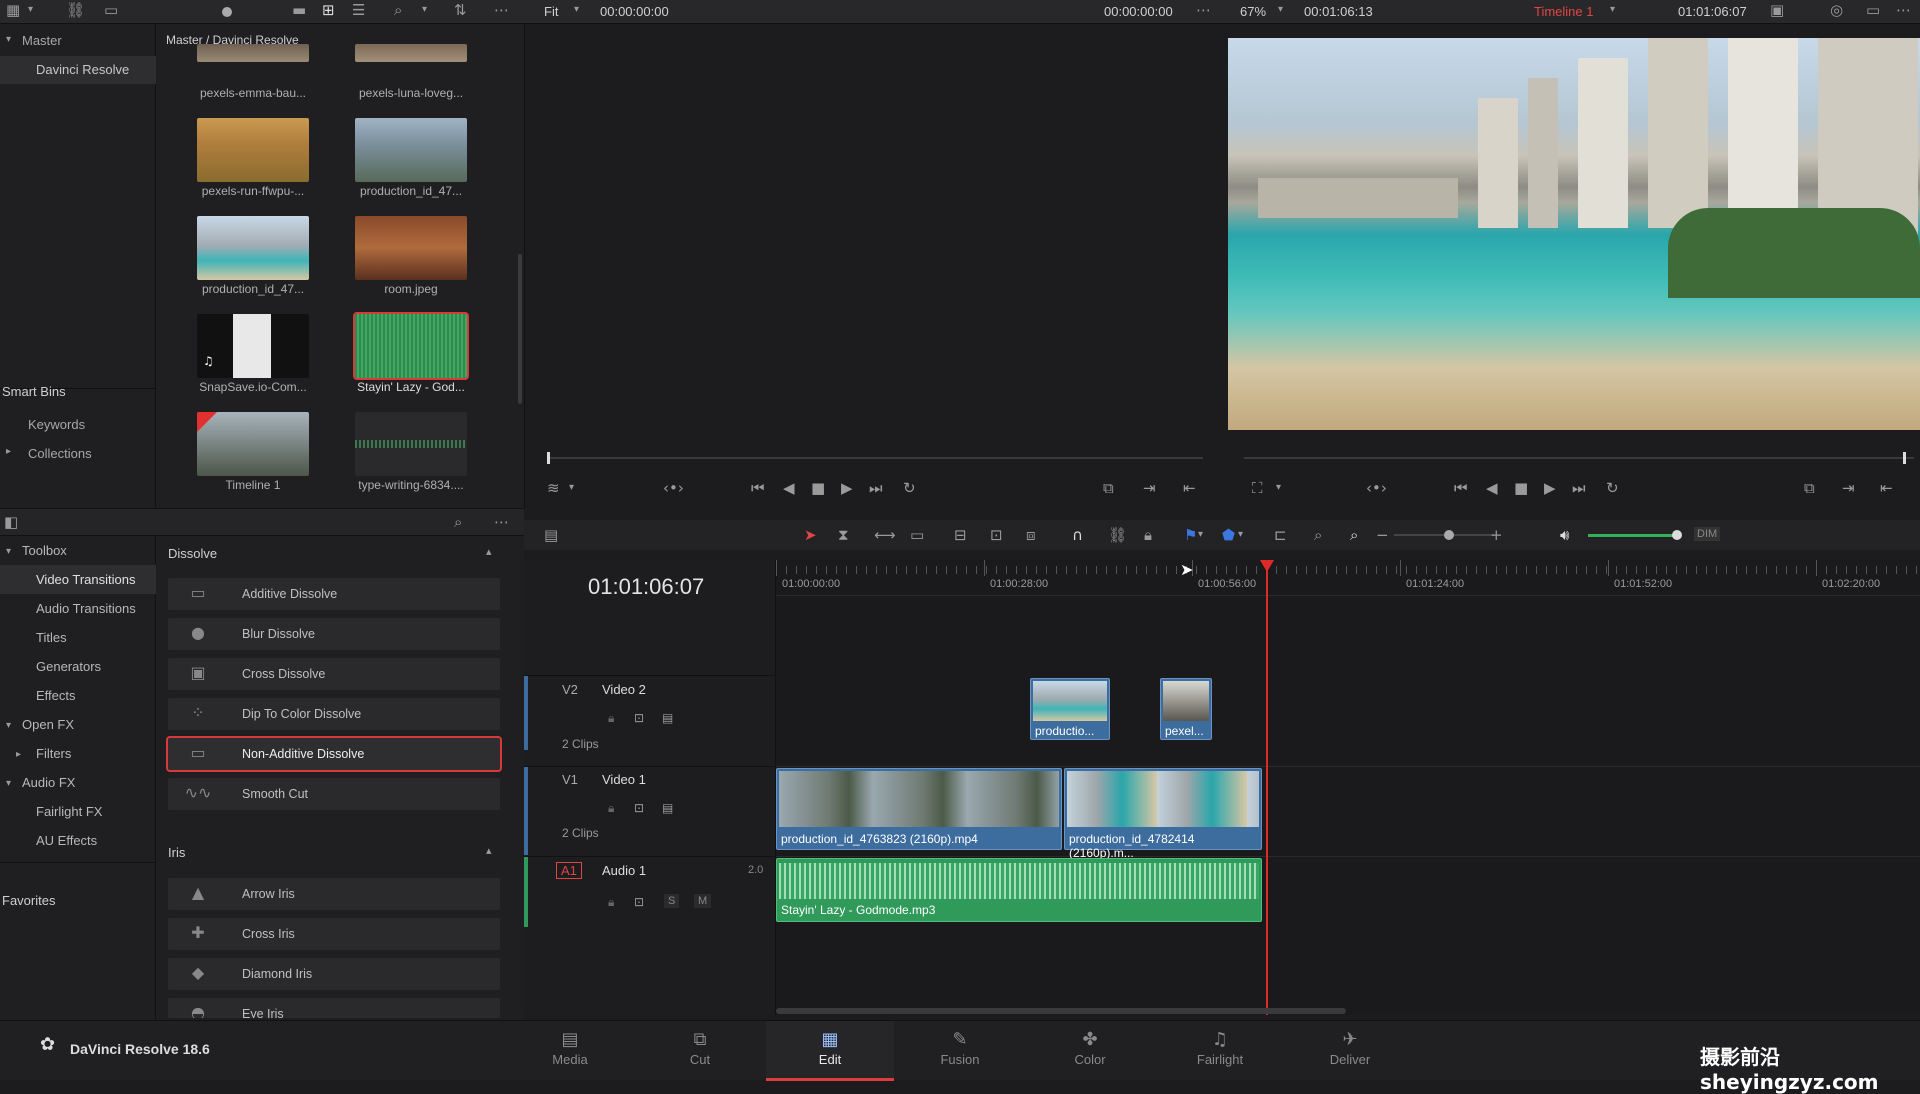  Describe the element at coordinates (78, 579) in the screenshot. I see `cat-video-transitions: Video Transitions` at that location.